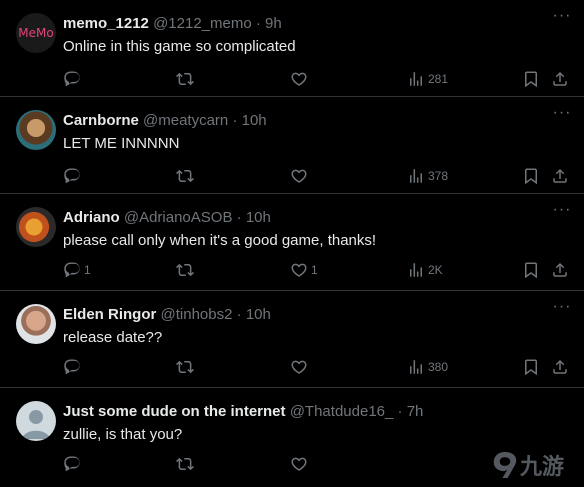  I want to click on tweet-header: memo_1212 @1212_memo · 9h, so click(172, 24).